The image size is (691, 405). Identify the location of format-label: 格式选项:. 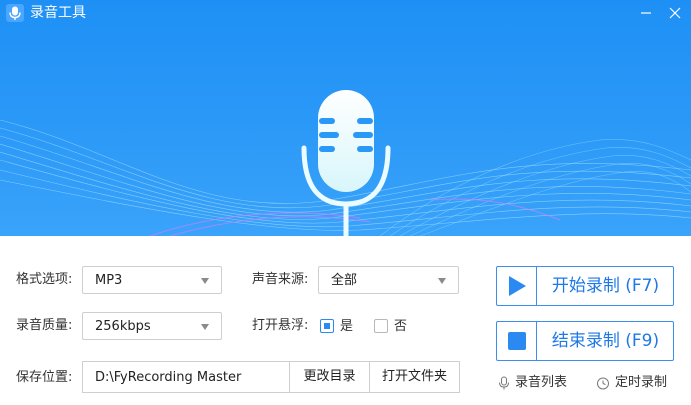
(44, 279).